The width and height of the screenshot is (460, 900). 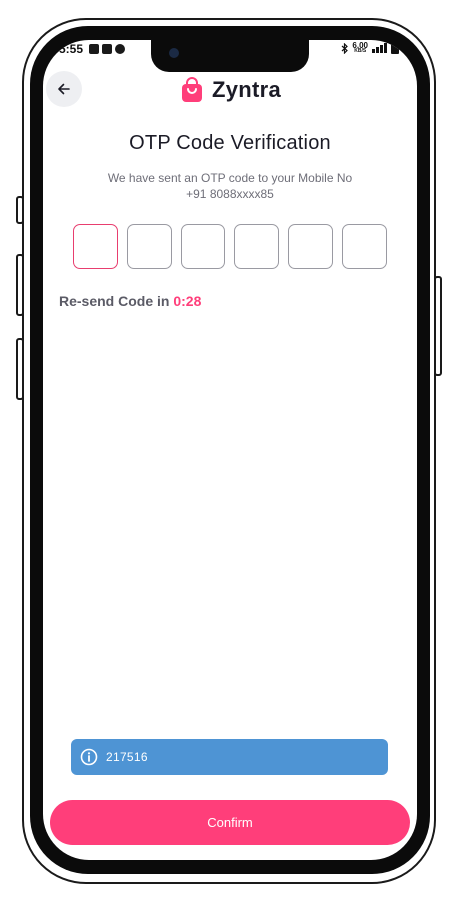 What do you see at coordinates (192, 89) in the screenshot?
I see `shopping-bag-icon` at bounding box center [192, 89].